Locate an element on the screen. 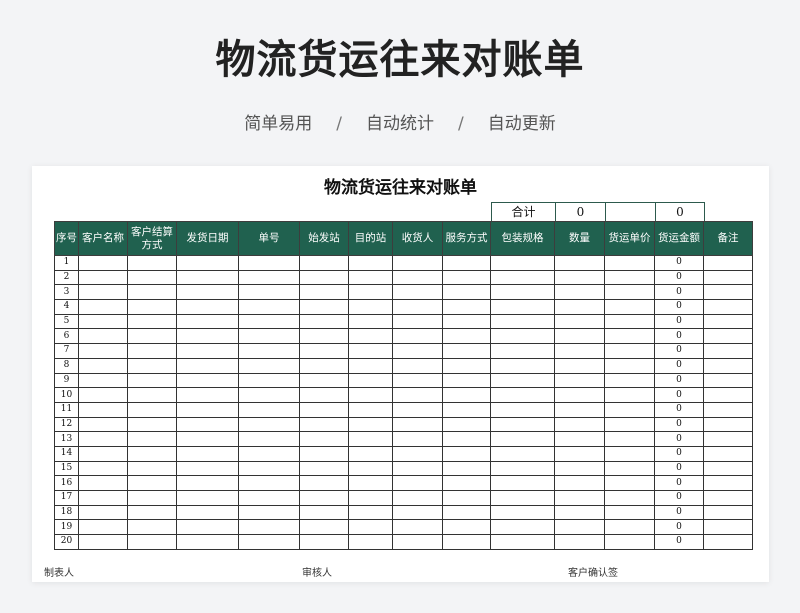  row-seq-cell: 17 is located at coordinates (66, 498).